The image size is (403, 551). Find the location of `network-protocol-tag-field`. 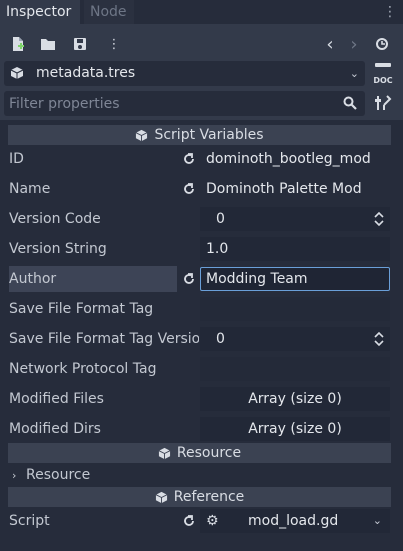

network-protocol-tag-field is located at coordinates (295, 369).